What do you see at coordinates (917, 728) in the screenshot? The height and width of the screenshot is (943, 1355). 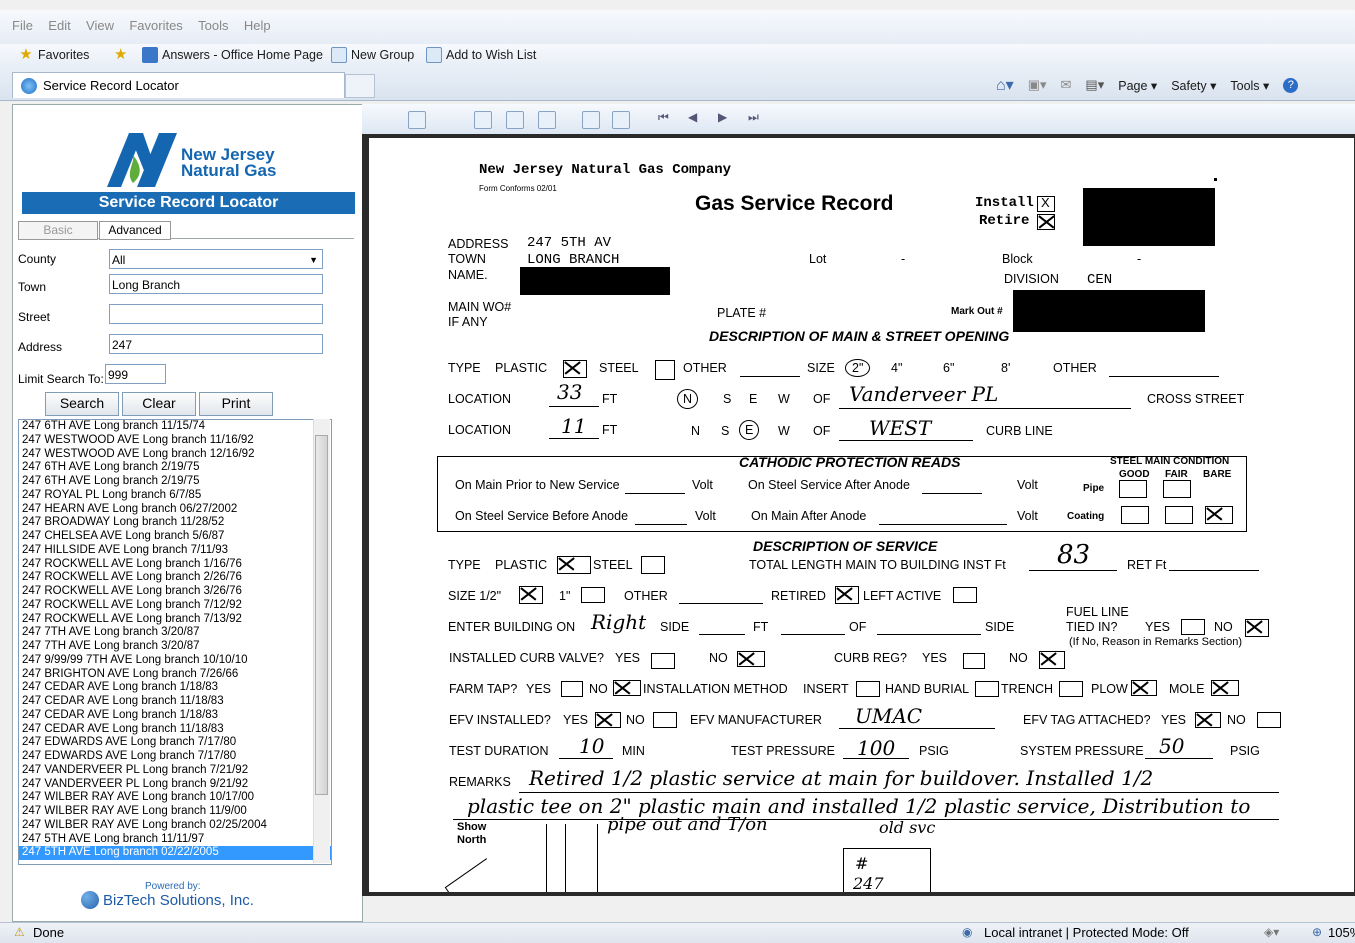 I see `efv-mfr-line` at bounding box center [917, 728].